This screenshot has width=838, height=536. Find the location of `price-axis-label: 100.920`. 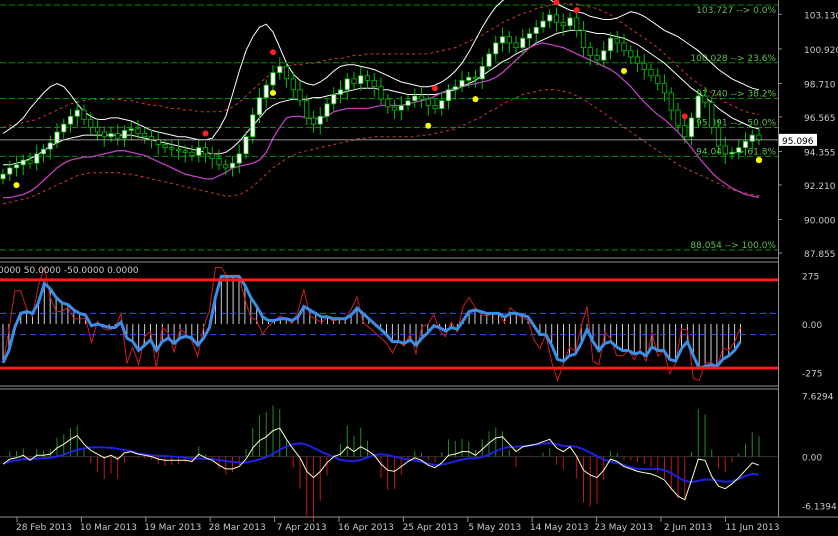

price-axis-label: 100.920 is located at coordinates (821, 51).